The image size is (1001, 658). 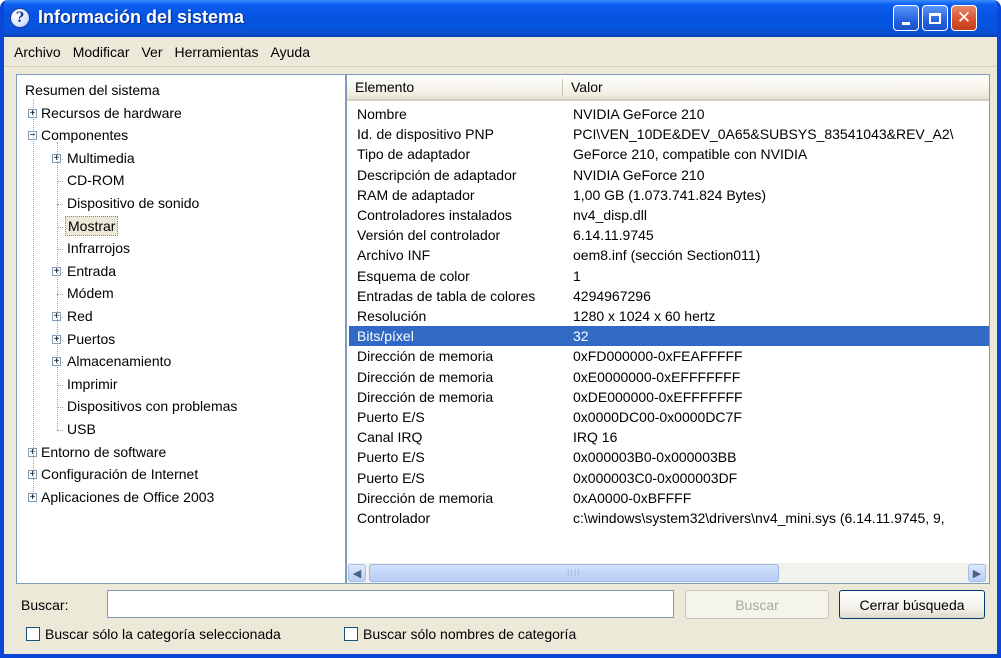 What do you see at coordinates (84, 137) in the screenshot?
I see `tree-item: Componentes` at bounding box center [84, 137].